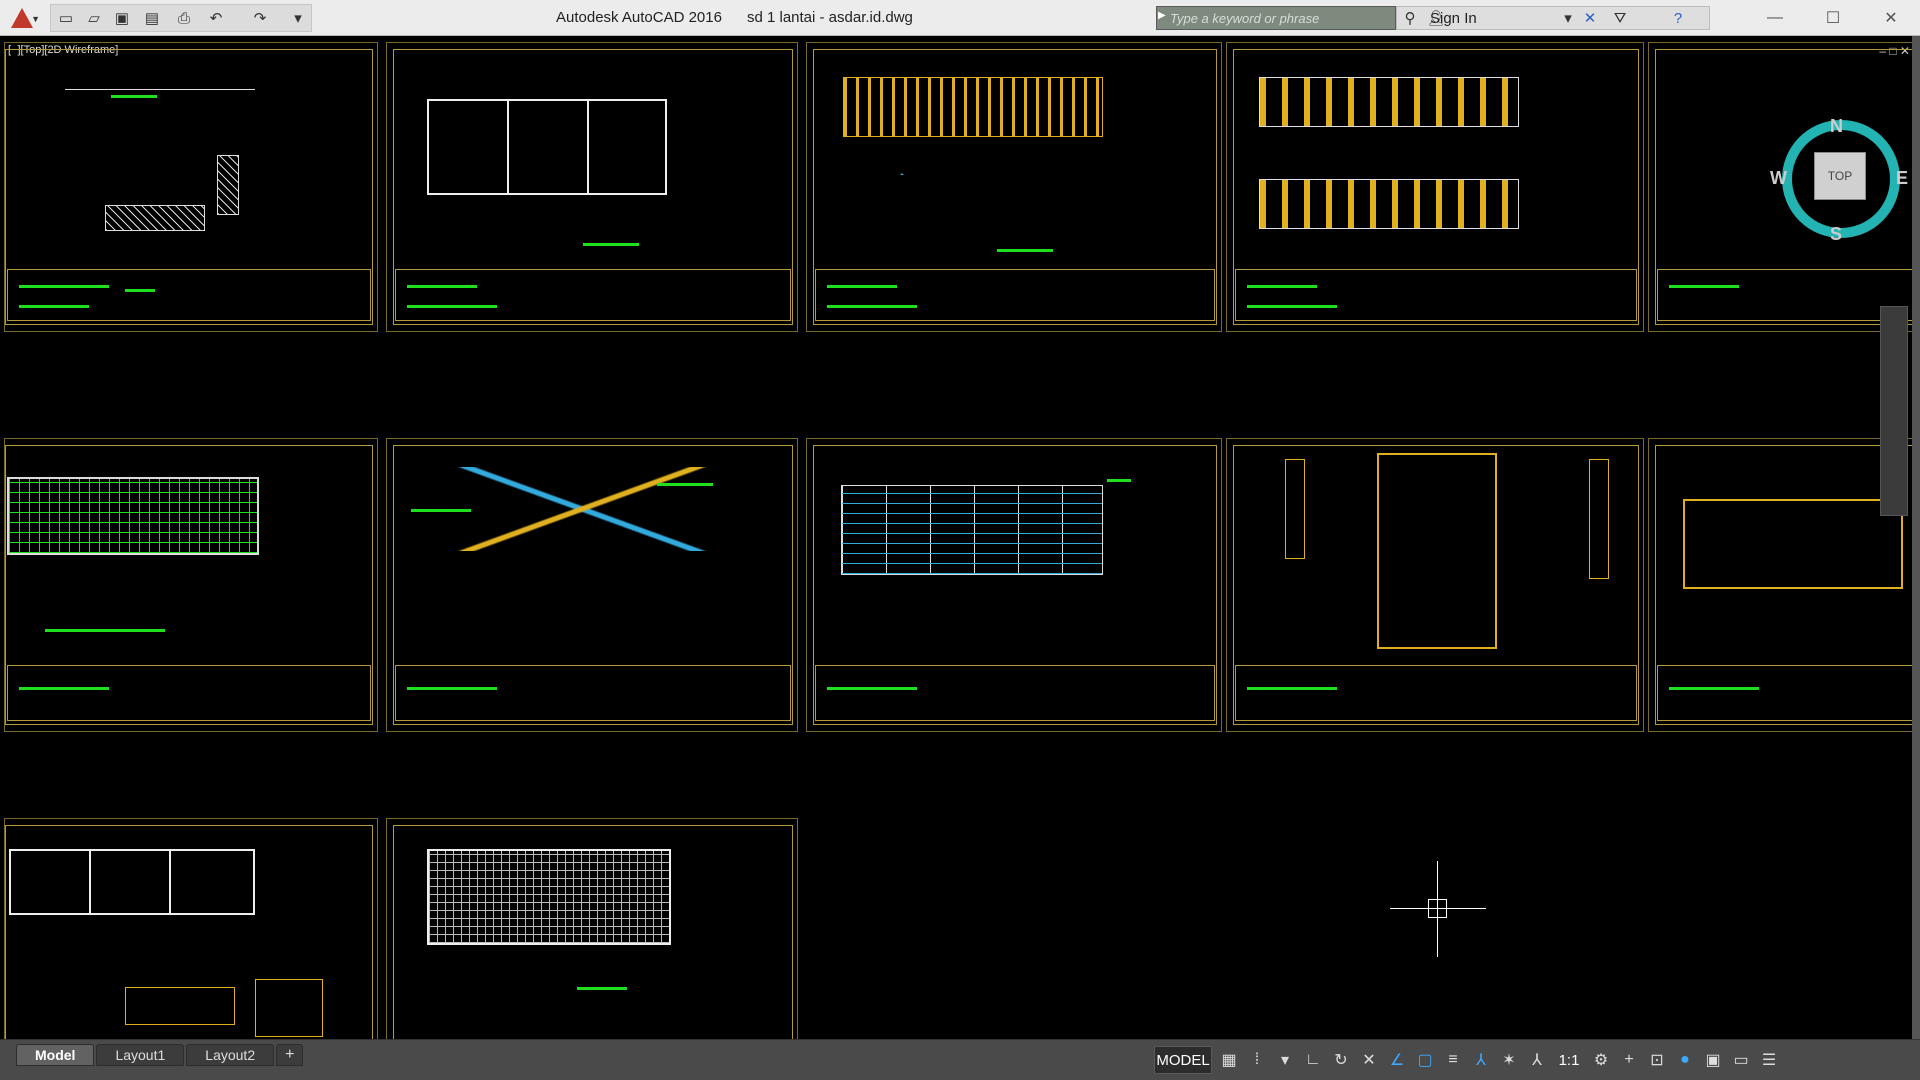 This screenshot has height=1080, width=1920. Describe the element at coordinates (1569, 1060) in the screenshot. I see `annotation-scale-value: 1:1` at that location.